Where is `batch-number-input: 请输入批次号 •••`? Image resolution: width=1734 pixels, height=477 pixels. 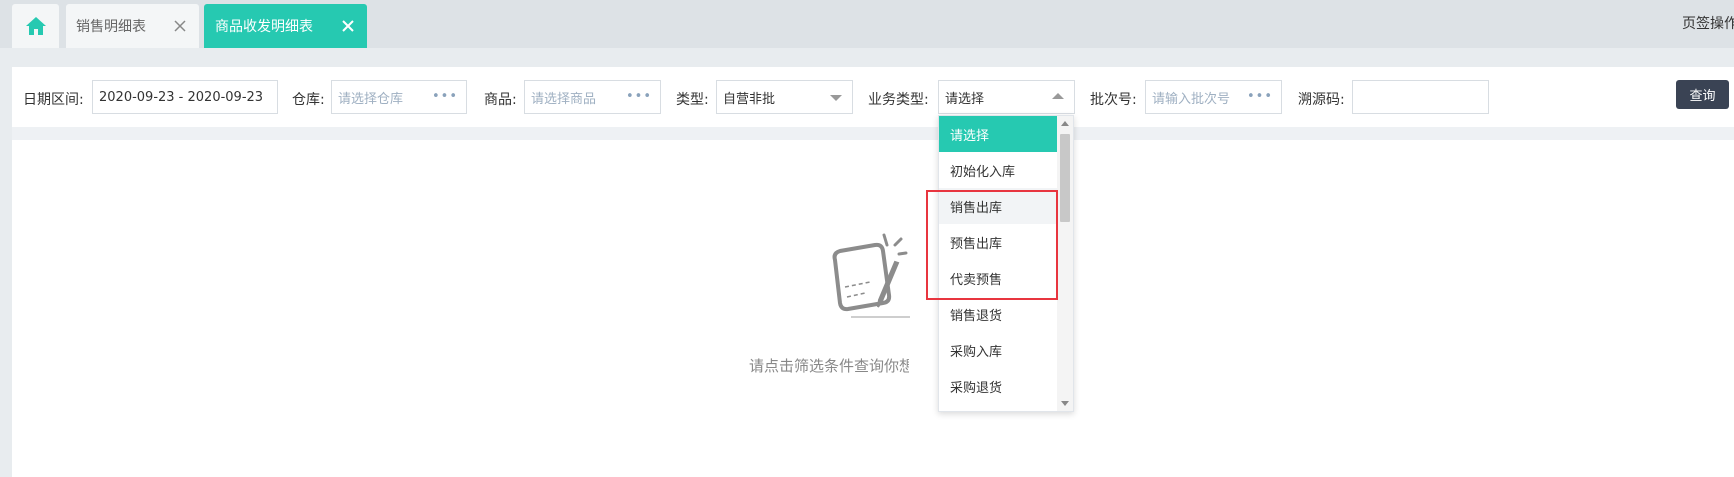 batch-number-input: 请输入批次号 ••• is located at coordinates (1213, 97).